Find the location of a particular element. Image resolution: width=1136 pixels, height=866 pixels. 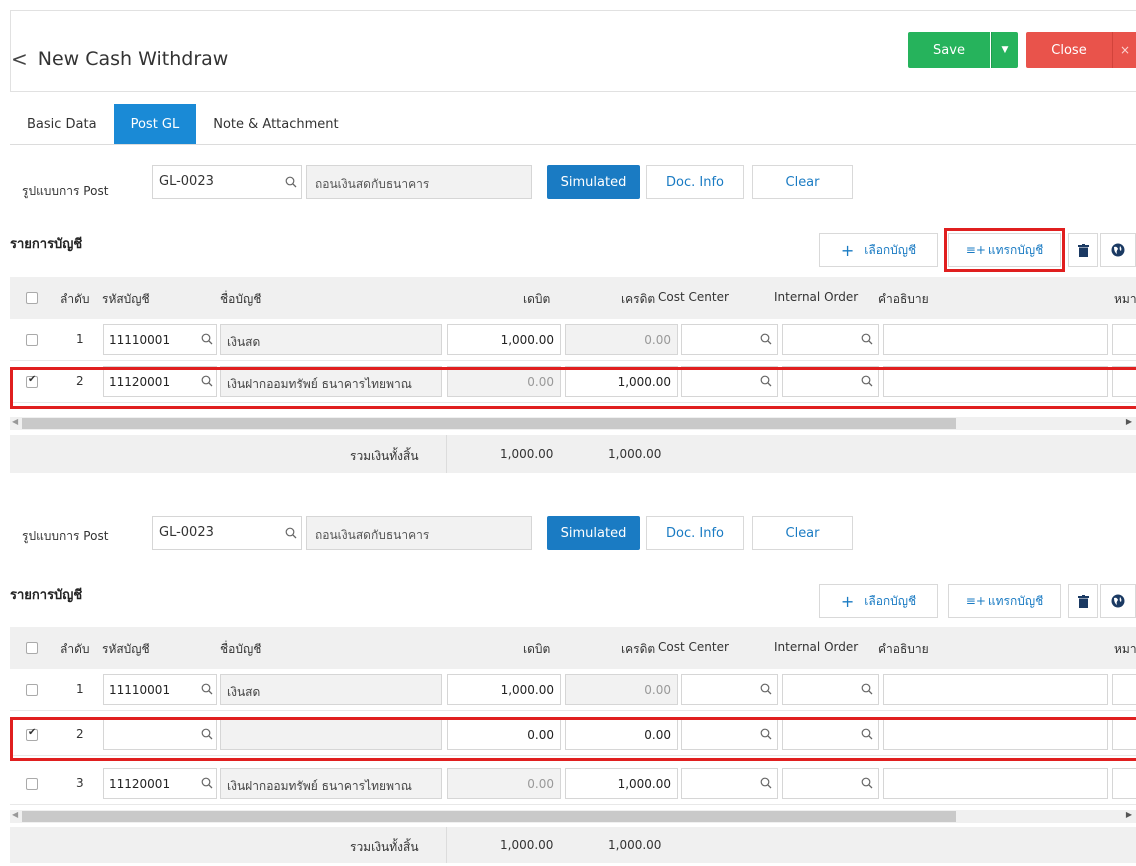

col-debit: เดบิต is located at coordinates (537, 649).